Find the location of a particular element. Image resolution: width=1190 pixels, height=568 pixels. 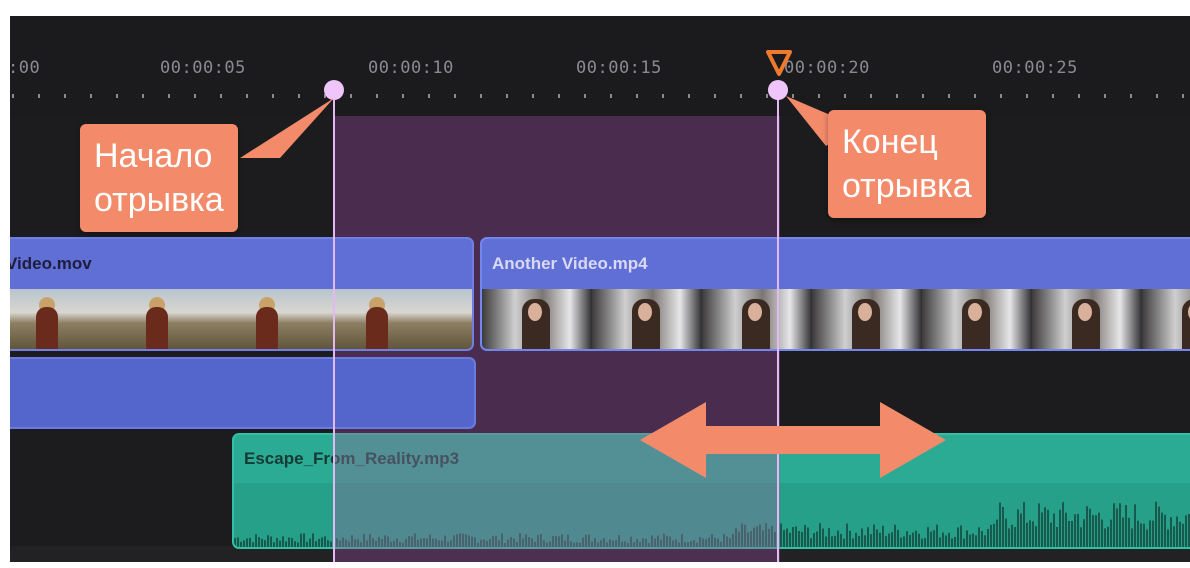

double-arrow-icon is located at coordinates (793, 440).